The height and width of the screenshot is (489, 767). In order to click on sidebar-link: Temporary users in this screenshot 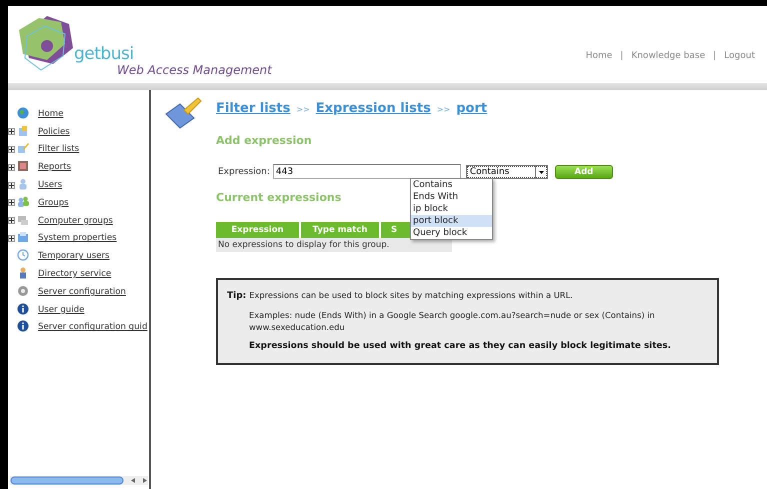, I will do `click(74, 256)`.